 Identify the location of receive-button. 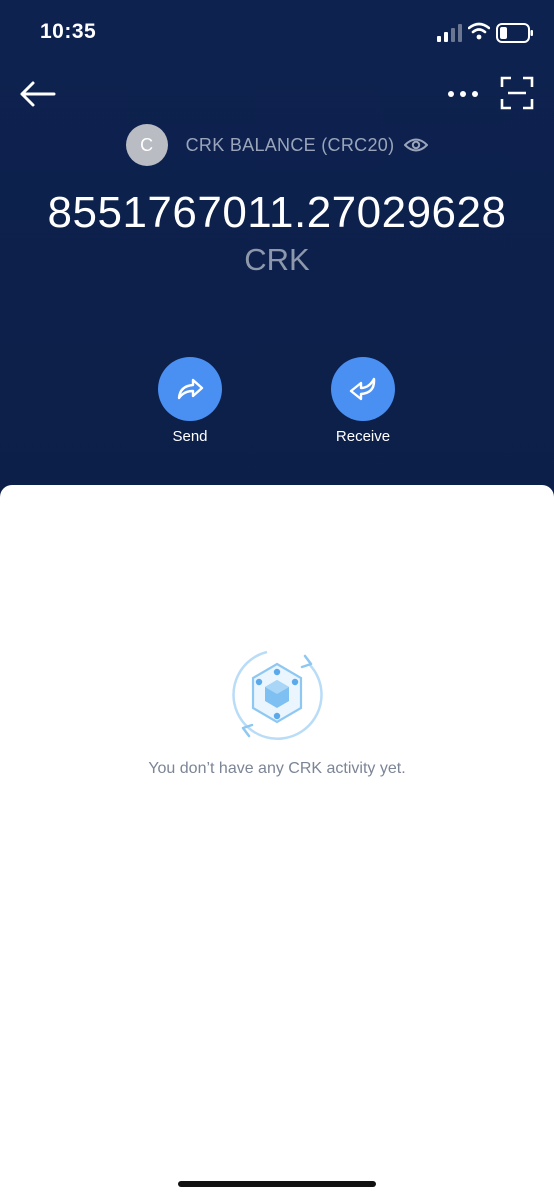
(363, 389).